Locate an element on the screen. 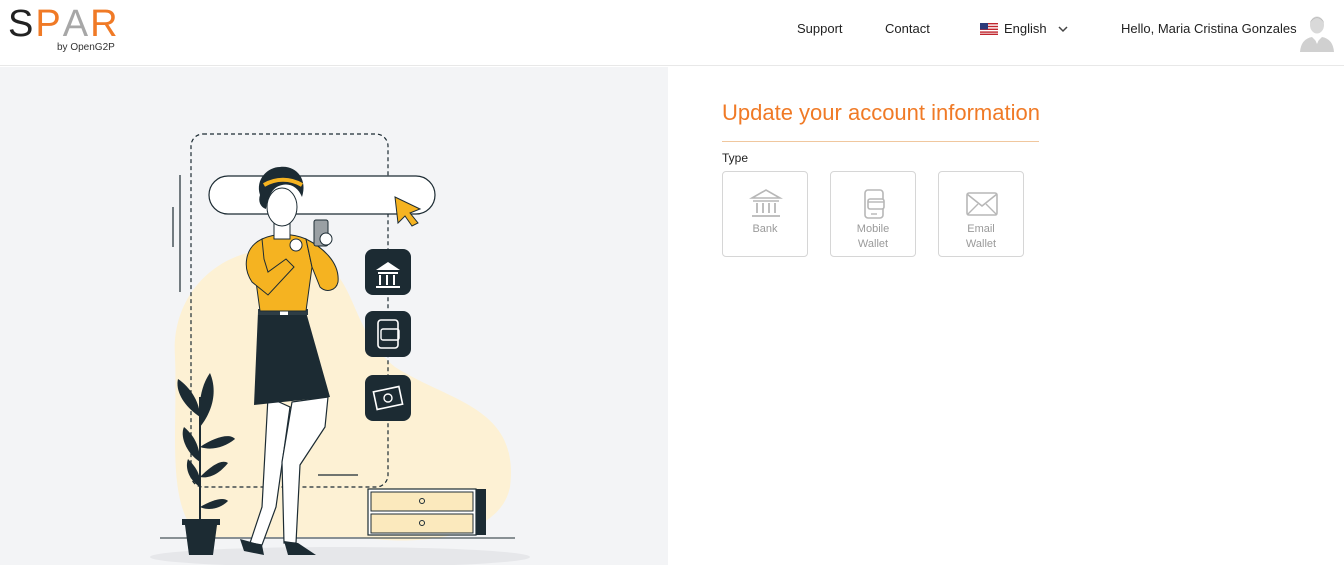 Image resolution: width=1344 pixels, height=565 pixels. spar-logo: S P A R by OpenG2P is located at coordinates (68, 32).